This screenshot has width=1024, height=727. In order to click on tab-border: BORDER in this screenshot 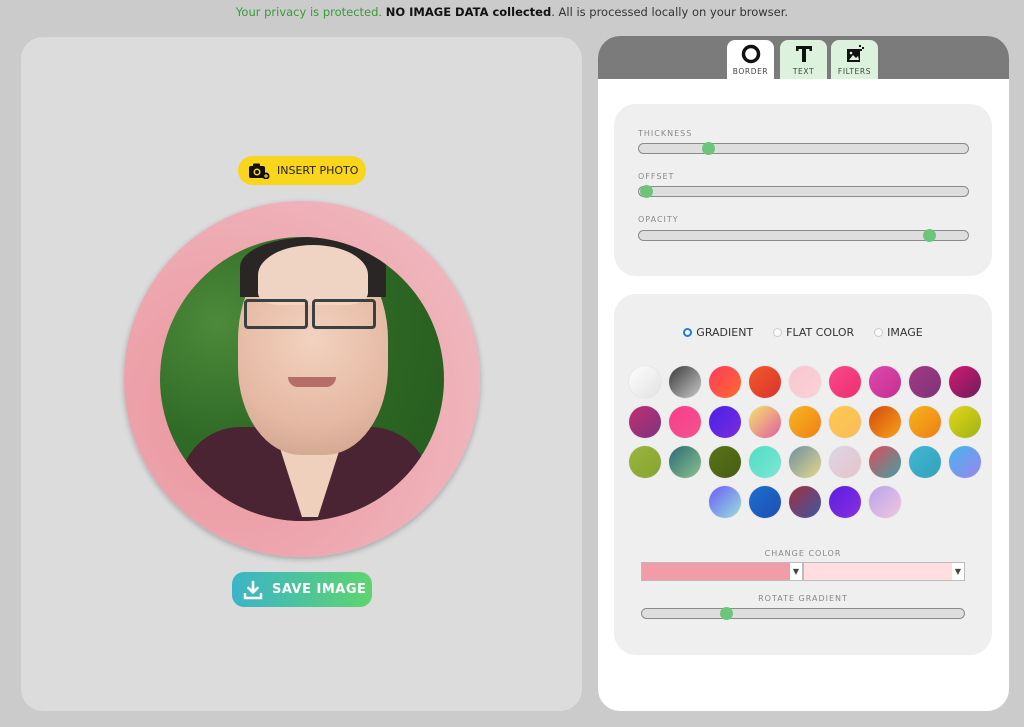, I will do `click(750, 59)`.